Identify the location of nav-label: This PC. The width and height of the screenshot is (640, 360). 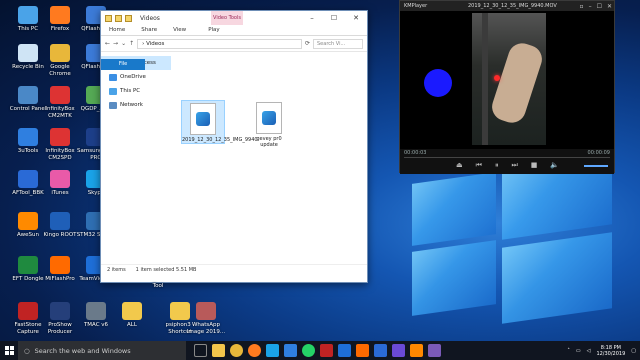
(130, 91).